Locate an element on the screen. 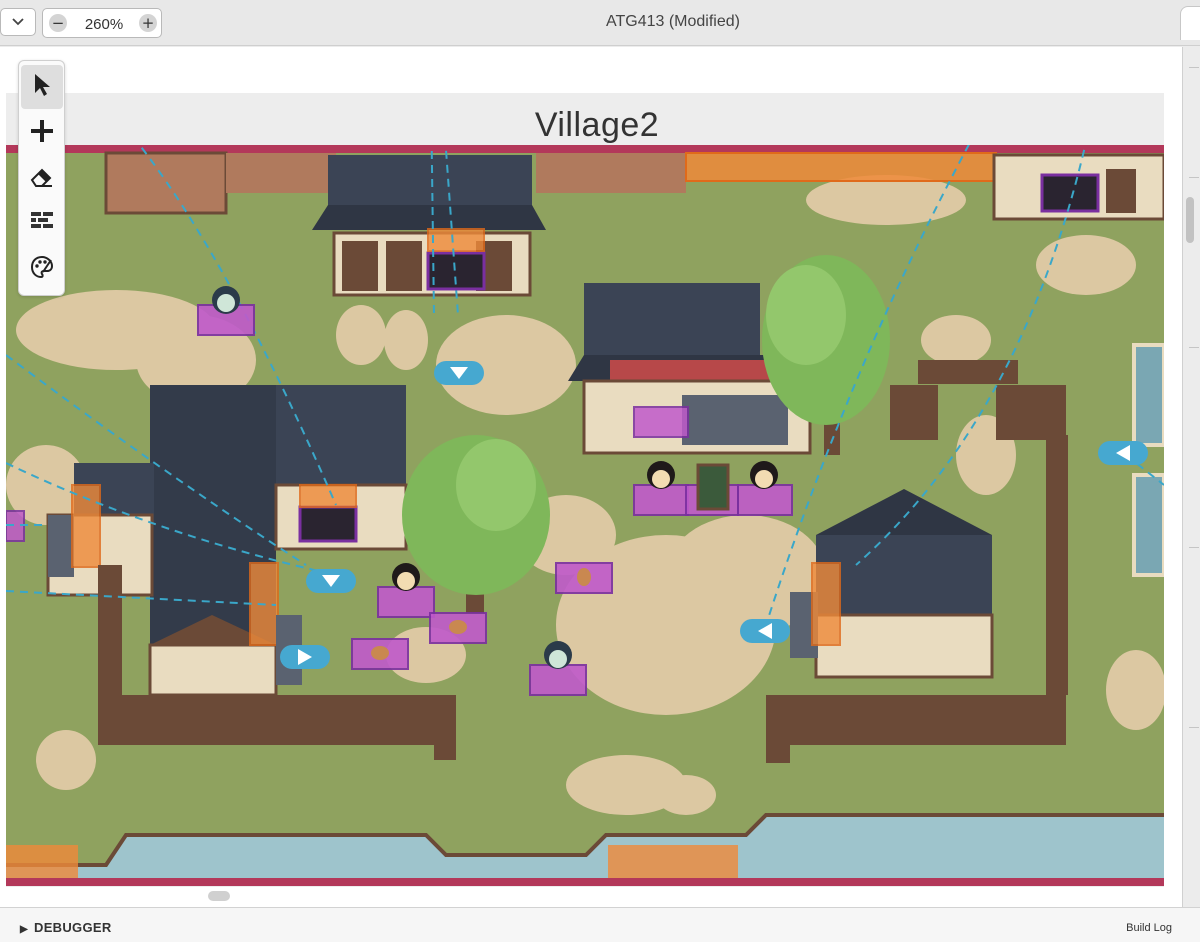 The width and height of the screenshot is (1200, 942). chevron-down-icon is located at coordinates (18, 22).